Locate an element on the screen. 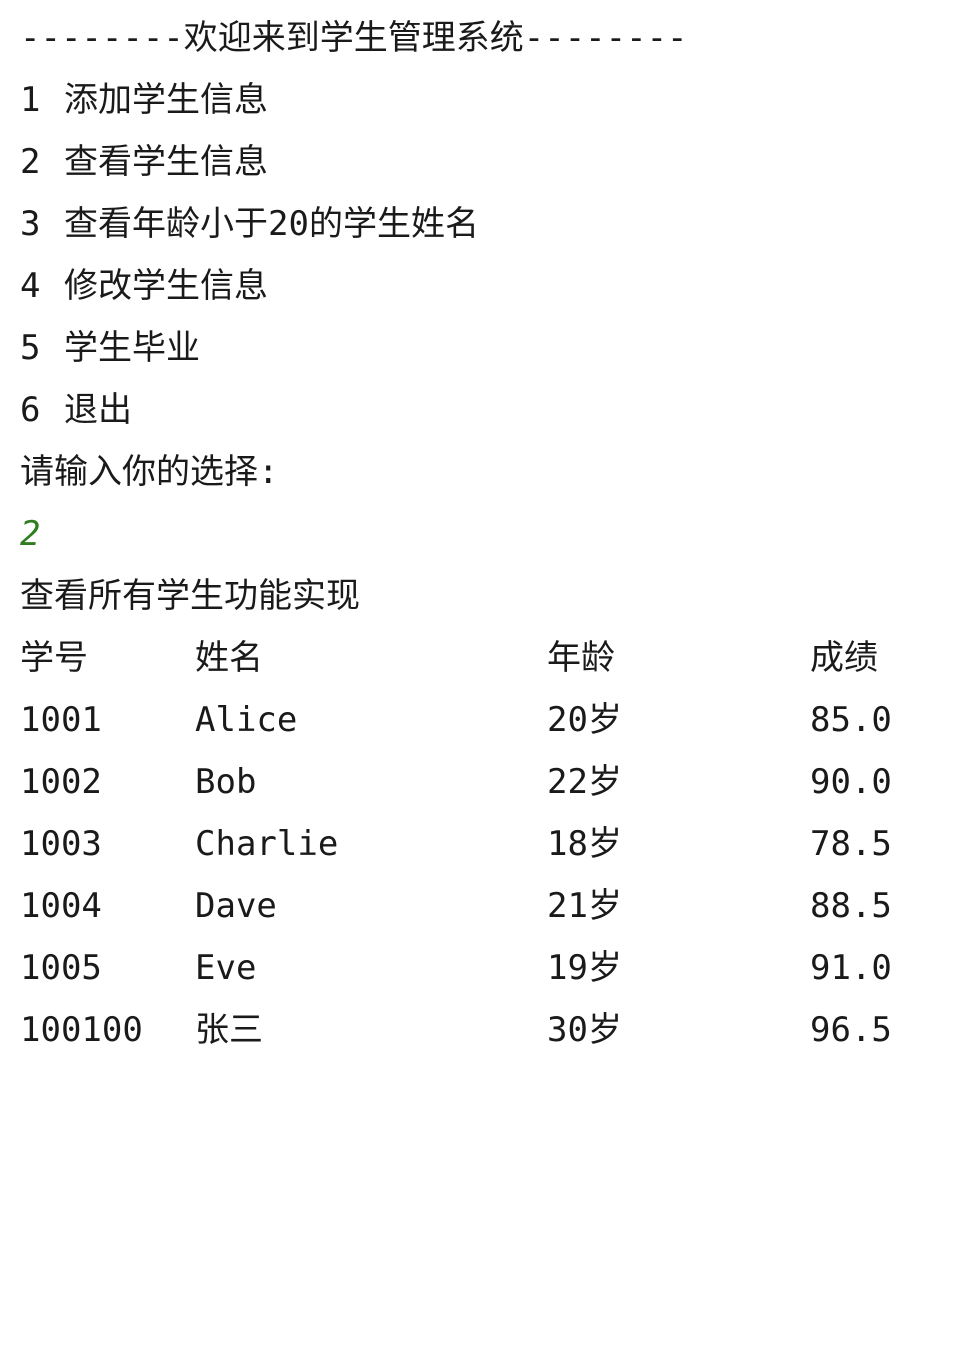 This screenshot has height=1371, width=960. feature-title: 查看所有学生功能实现 is located at coordinates (190, 596).